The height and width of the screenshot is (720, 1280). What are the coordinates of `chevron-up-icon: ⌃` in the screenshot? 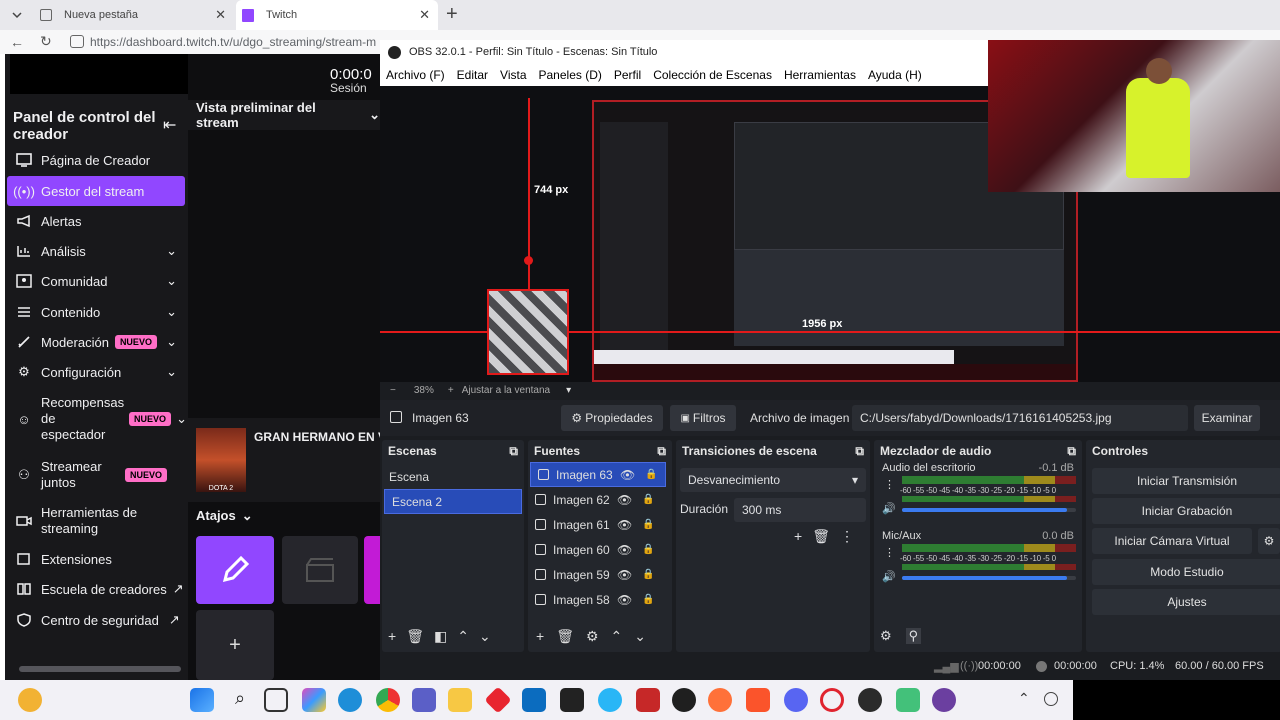 It's located at (1024, 698).